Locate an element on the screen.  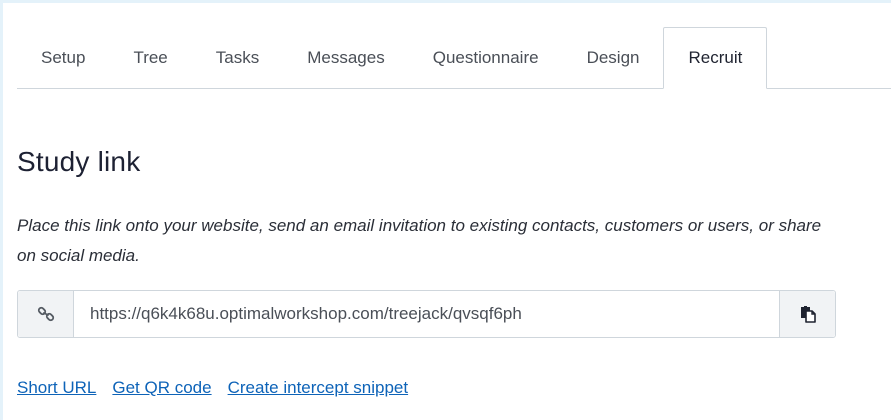
tab-design: Design is located at coordinates (613, 58).